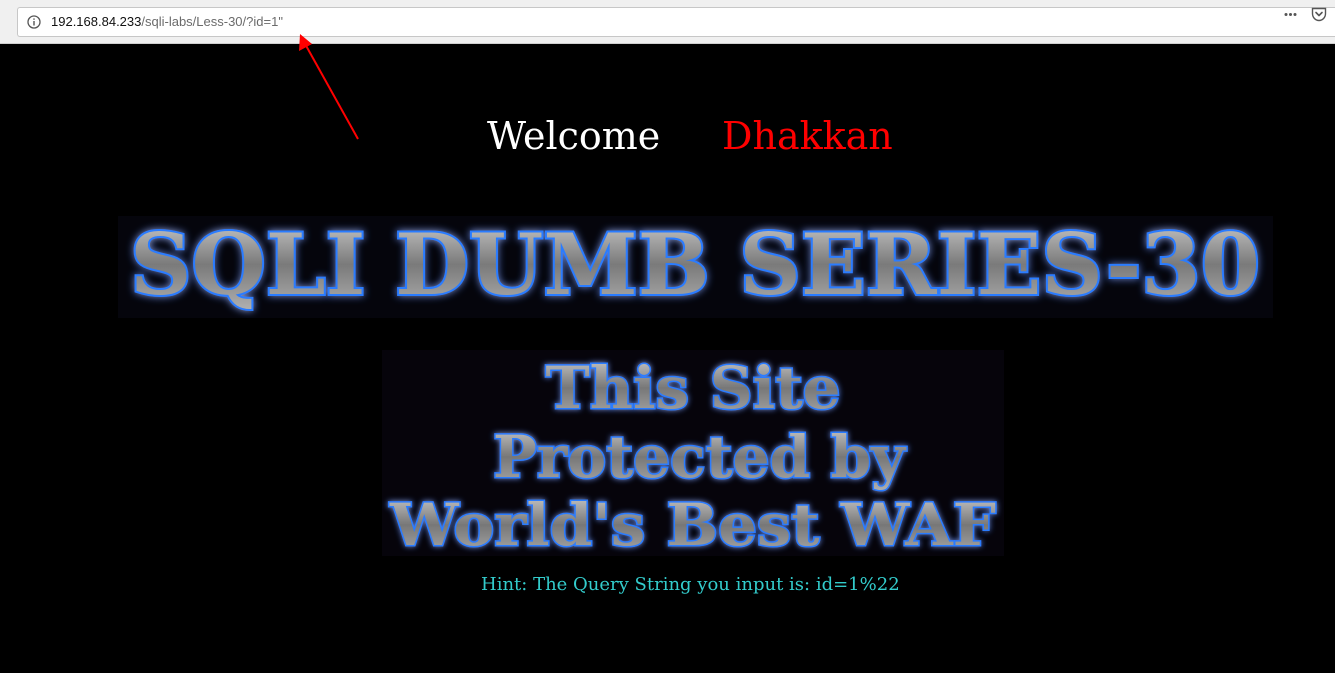 This screenshot has width=1335, height=673. What do you see at coordinates (692, 523) in the screenshot?
I see `waf-line-3: World's Best WAF` at bounding box center [692, 523].